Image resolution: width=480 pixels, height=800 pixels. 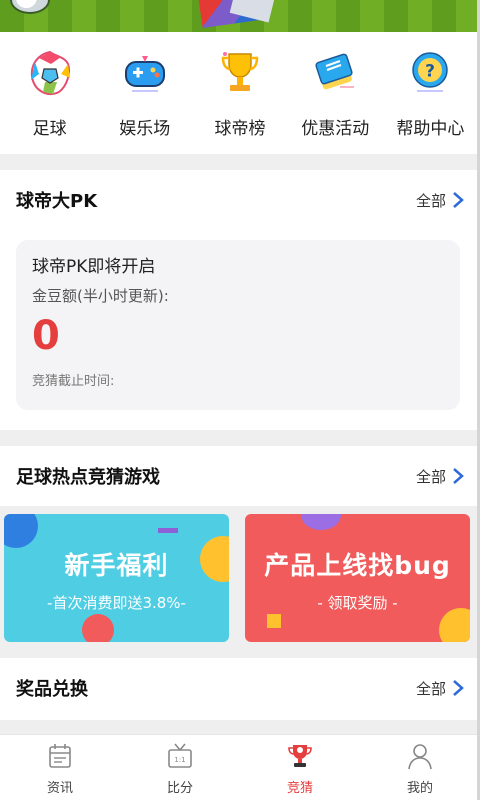 I want to click on tv-icon: 1:1, so click(x=180, y=755).